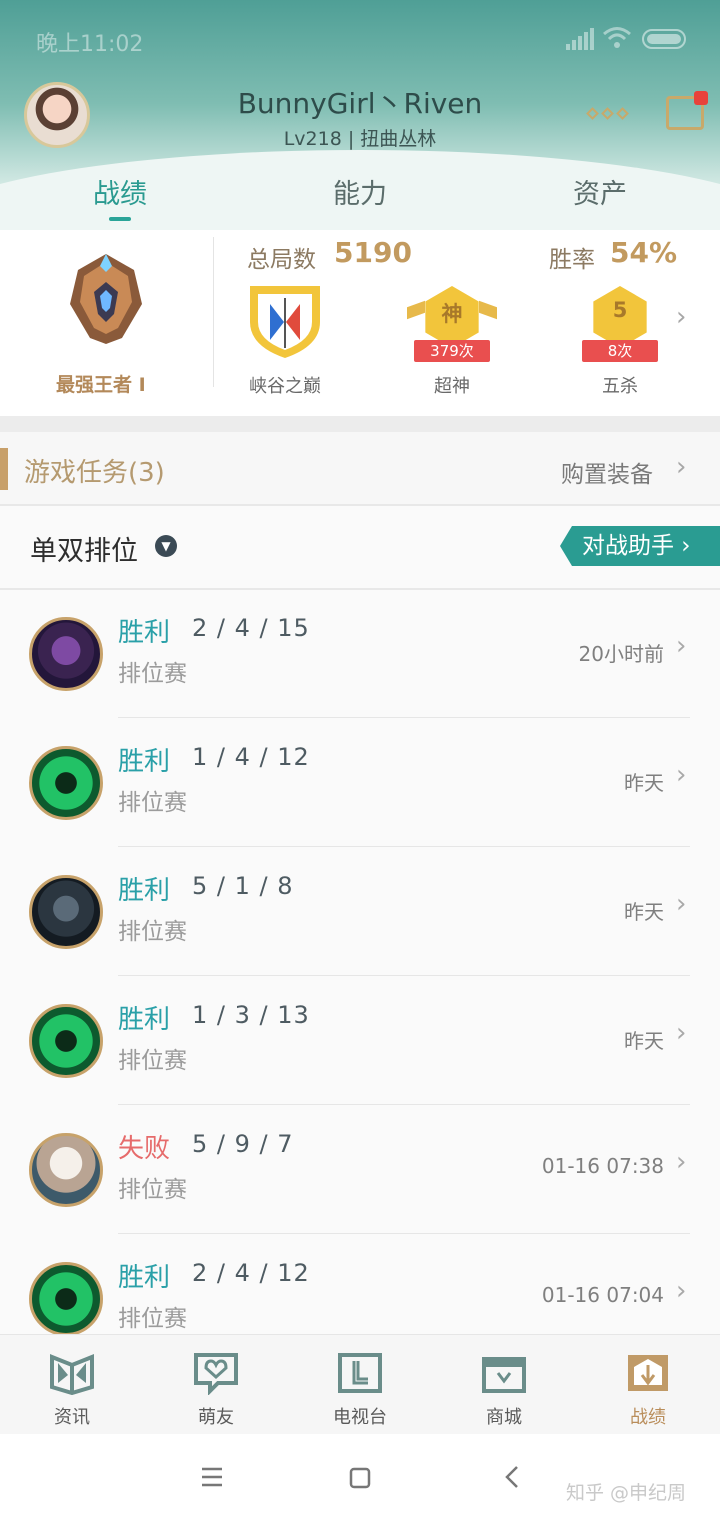  What do you see at coordinates (94, 470) in the screenshot?
I see `mission-title: 游戏任务(3)` at bounding box center [94, 470].